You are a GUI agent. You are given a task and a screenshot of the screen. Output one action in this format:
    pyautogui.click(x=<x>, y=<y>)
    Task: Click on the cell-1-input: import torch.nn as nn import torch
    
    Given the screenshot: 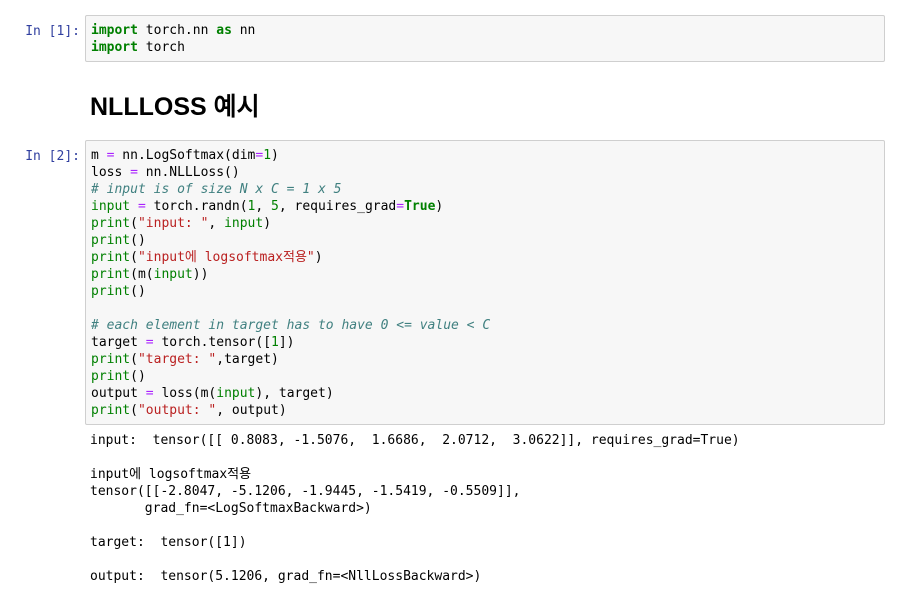 What is the action you would take?
    pyautogui.click(x=485, y=38)
    